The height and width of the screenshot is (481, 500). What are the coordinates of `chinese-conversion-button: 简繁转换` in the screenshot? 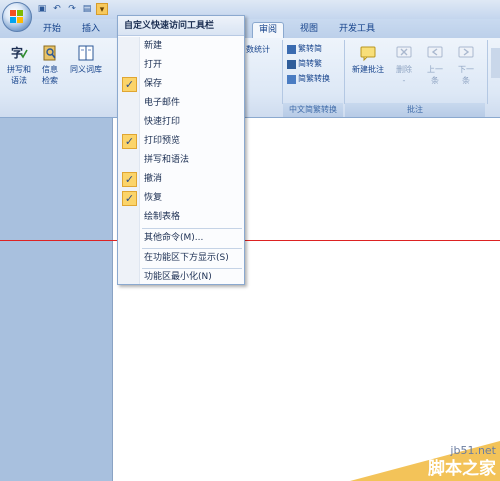 It's located at (308, 79).